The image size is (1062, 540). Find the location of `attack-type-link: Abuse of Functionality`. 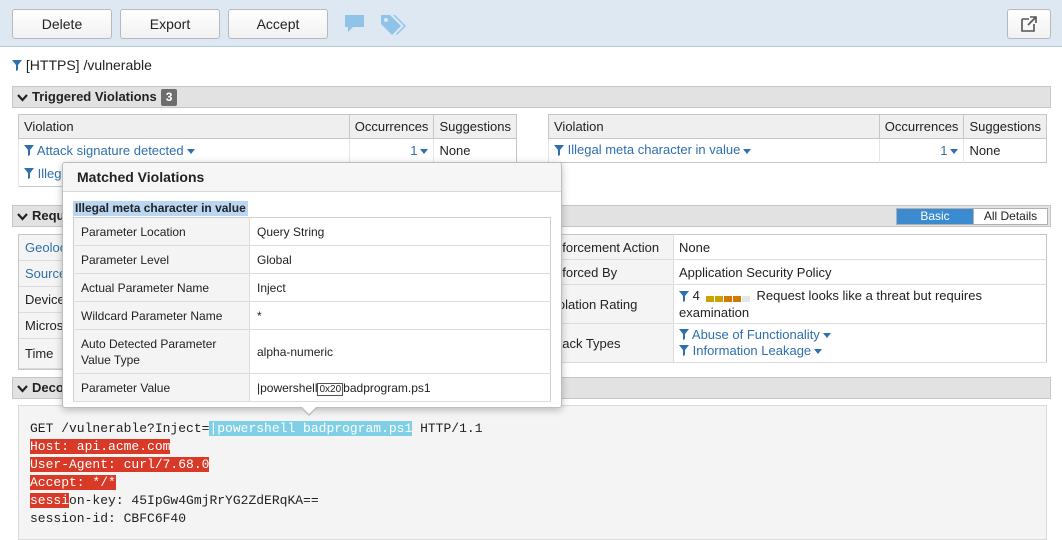

attack-type-link: Abuse of Functionality is located at coordinates (756, 334).